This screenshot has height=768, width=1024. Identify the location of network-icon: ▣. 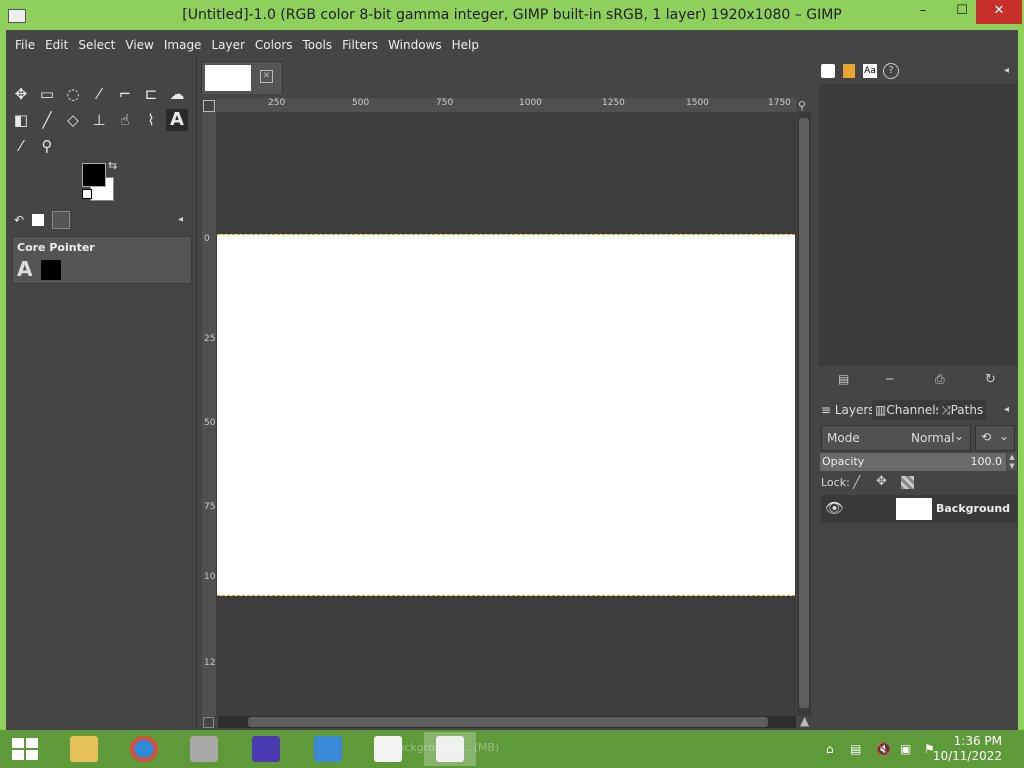
(905, 749).